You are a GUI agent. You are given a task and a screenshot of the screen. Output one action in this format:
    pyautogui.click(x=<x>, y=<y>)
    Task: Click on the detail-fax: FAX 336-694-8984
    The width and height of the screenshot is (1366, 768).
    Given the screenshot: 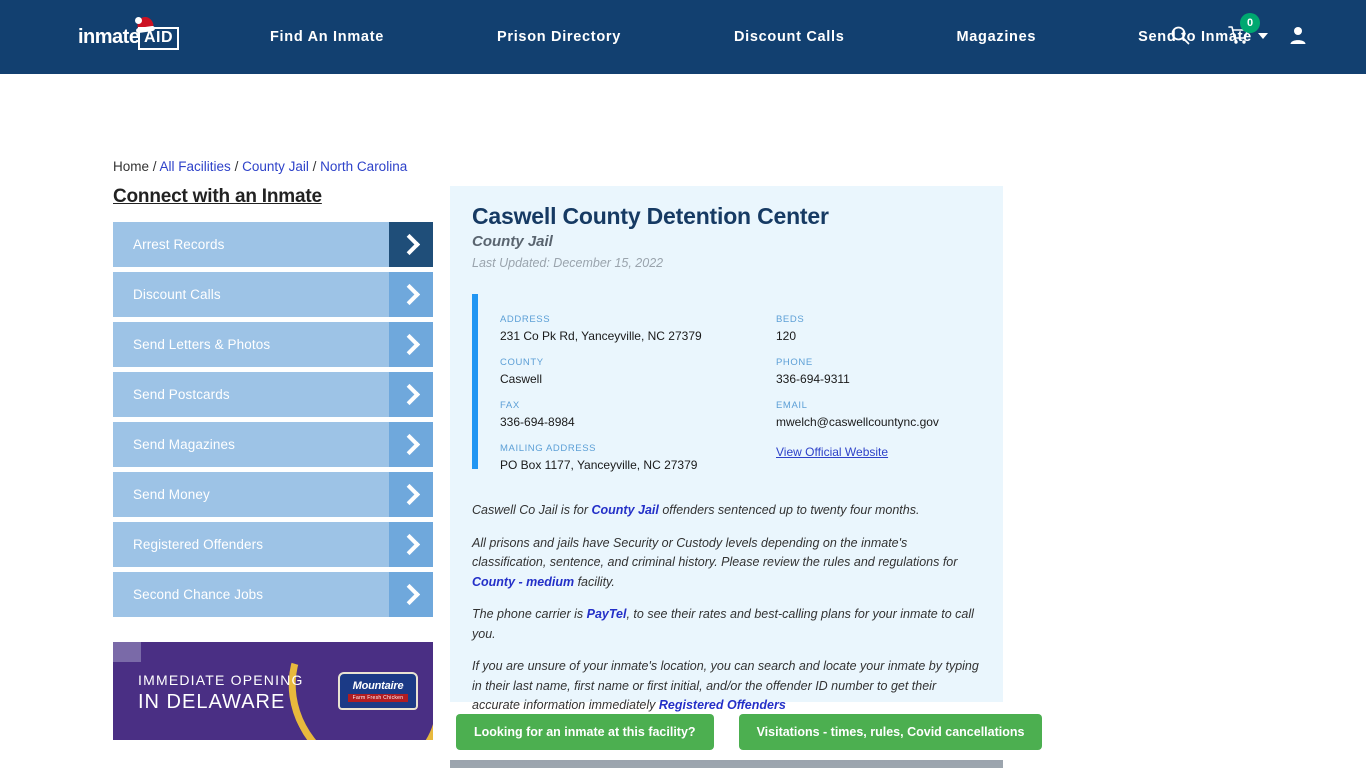 What is the action you would take?
    pyautogui.click(x=638, y=414)
    